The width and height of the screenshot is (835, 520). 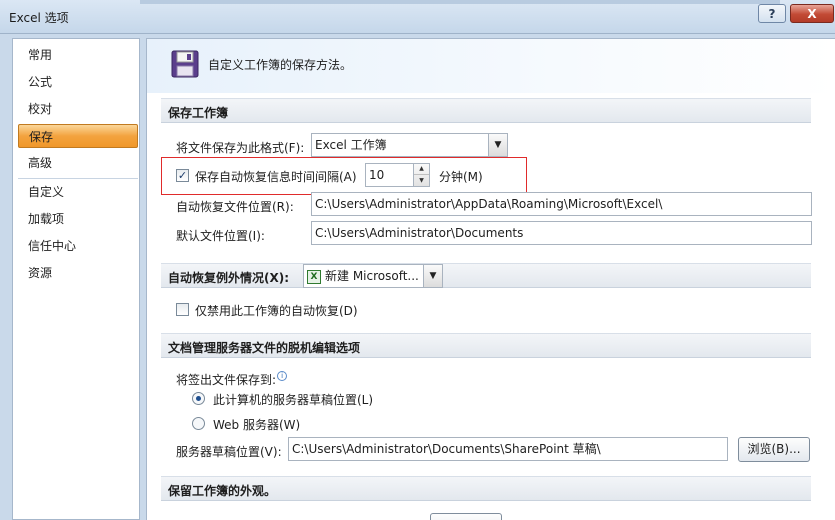 I want to click on checkout-label: 将签出文件保存到: i, so click(x=232, y=379).